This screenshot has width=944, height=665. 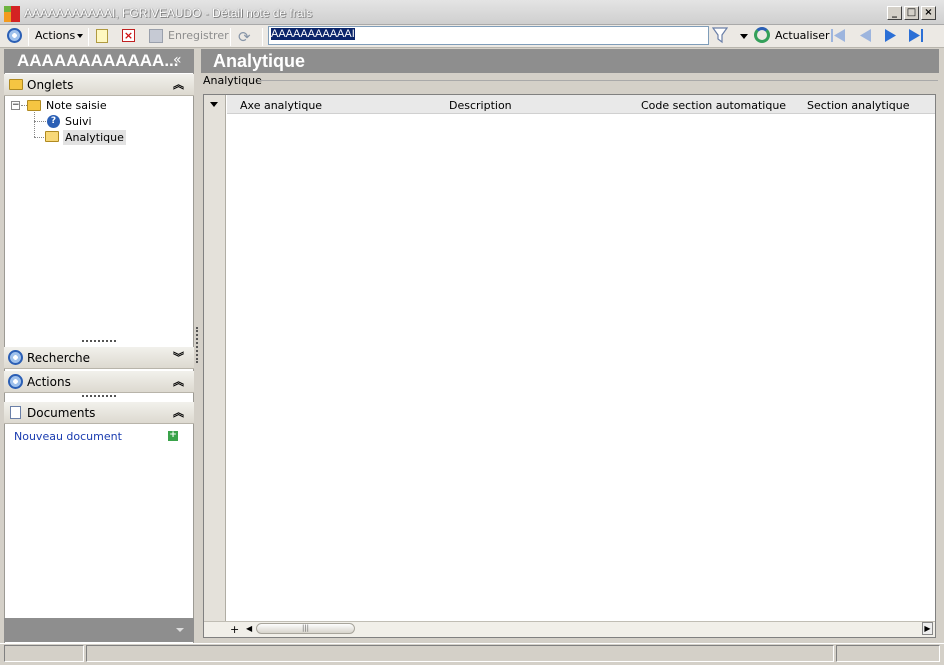 What do you see at coordinates (838, 35) in the screenshot?
I see `first-record-icon` at bounding box center [838, 35].